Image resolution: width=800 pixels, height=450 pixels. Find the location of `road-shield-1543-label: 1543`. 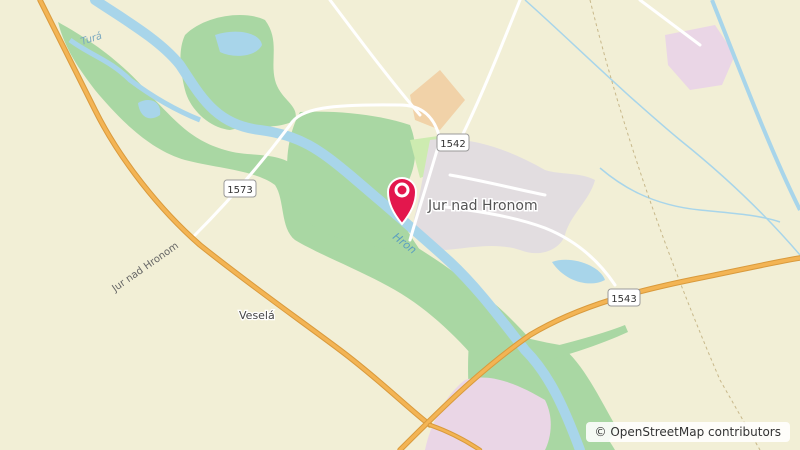

road-shield-1543-label: 1543 is located at coordinates (623, 299).